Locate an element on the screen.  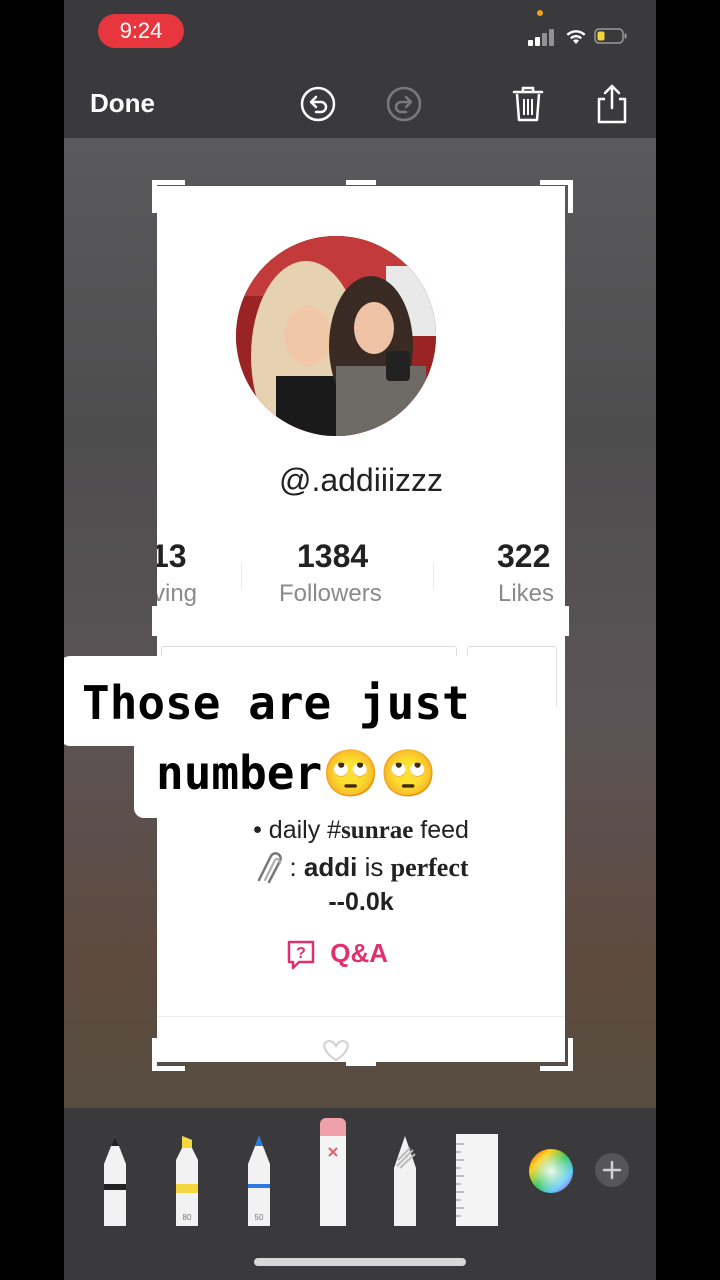
marker-tool: 80 is located at coordinates (187, 1180).